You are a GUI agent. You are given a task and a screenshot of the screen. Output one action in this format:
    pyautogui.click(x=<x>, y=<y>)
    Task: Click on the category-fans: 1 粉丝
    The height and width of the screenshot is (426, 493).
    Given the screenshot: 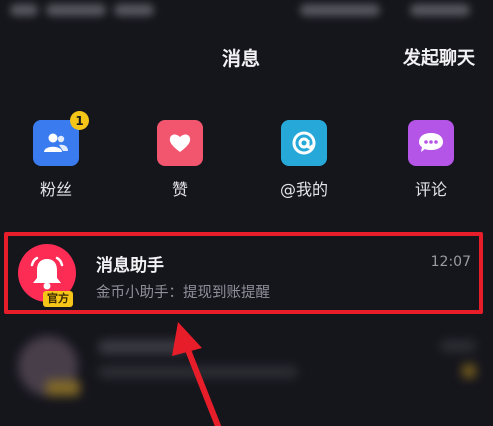 What is the action you would take?
    pyautogui.click(x=56, y=155)
    